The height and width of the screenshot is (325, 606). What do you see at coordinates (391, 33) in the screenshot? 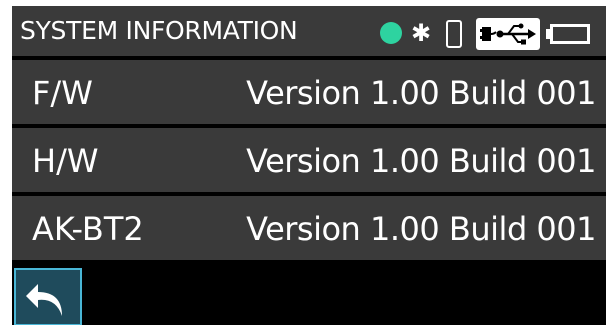
I see `status-dot-icon` at bounding box center [391, 33].